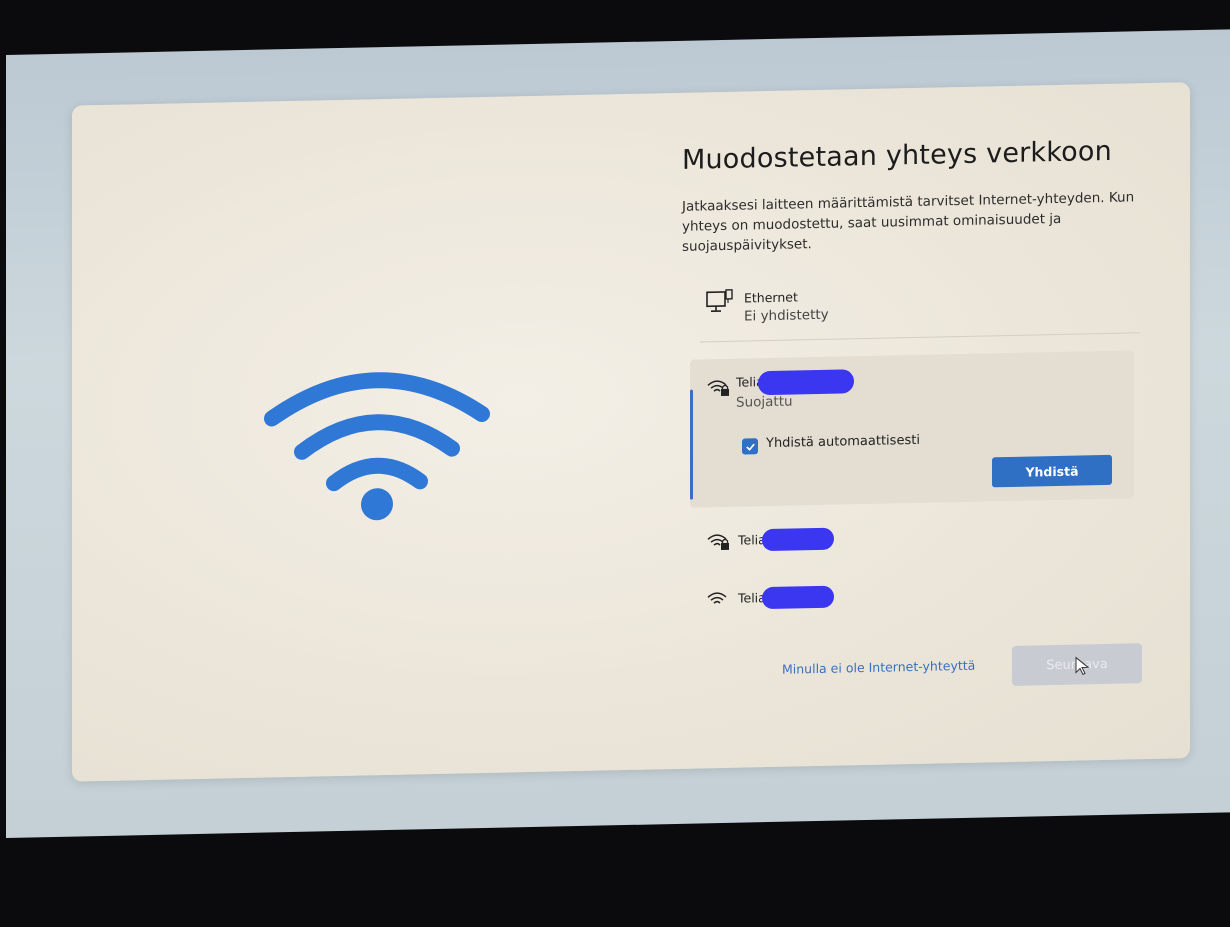 The height and width of the screenshot is (927, 1230). I want to click on check-icon, so click(750, 447).